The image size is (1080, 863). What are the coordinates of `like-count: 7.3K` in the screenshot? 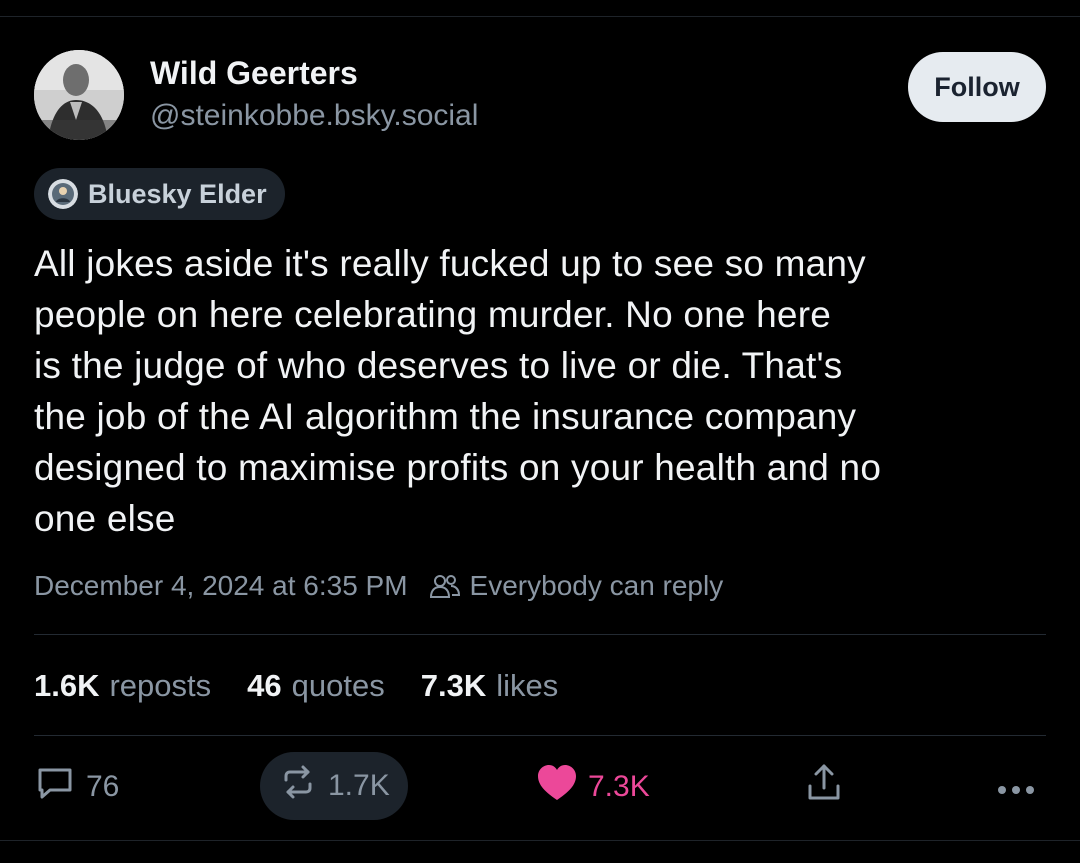 It's located at (619, 786).